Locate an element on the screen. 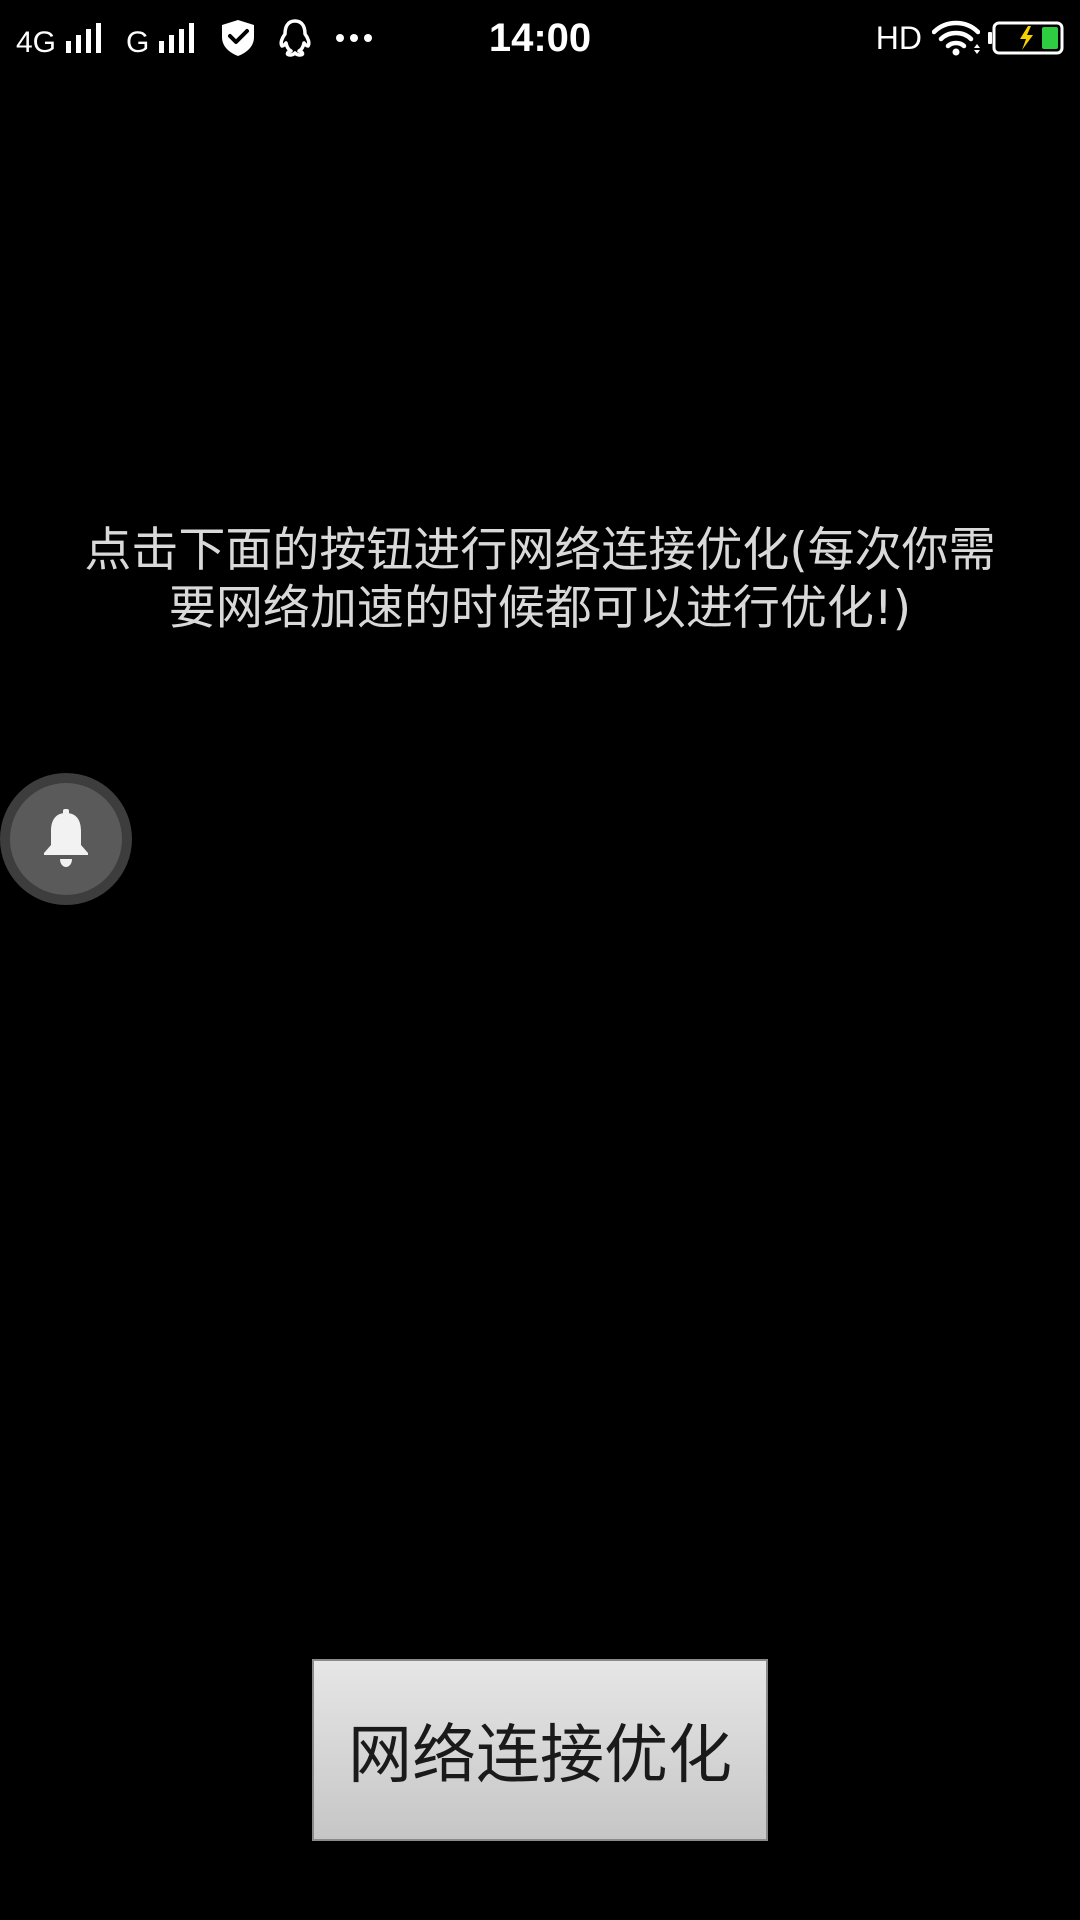 The height and width of the screenshot is (1920, 1080). floating-button-inner is located at coordinates (66, 839).